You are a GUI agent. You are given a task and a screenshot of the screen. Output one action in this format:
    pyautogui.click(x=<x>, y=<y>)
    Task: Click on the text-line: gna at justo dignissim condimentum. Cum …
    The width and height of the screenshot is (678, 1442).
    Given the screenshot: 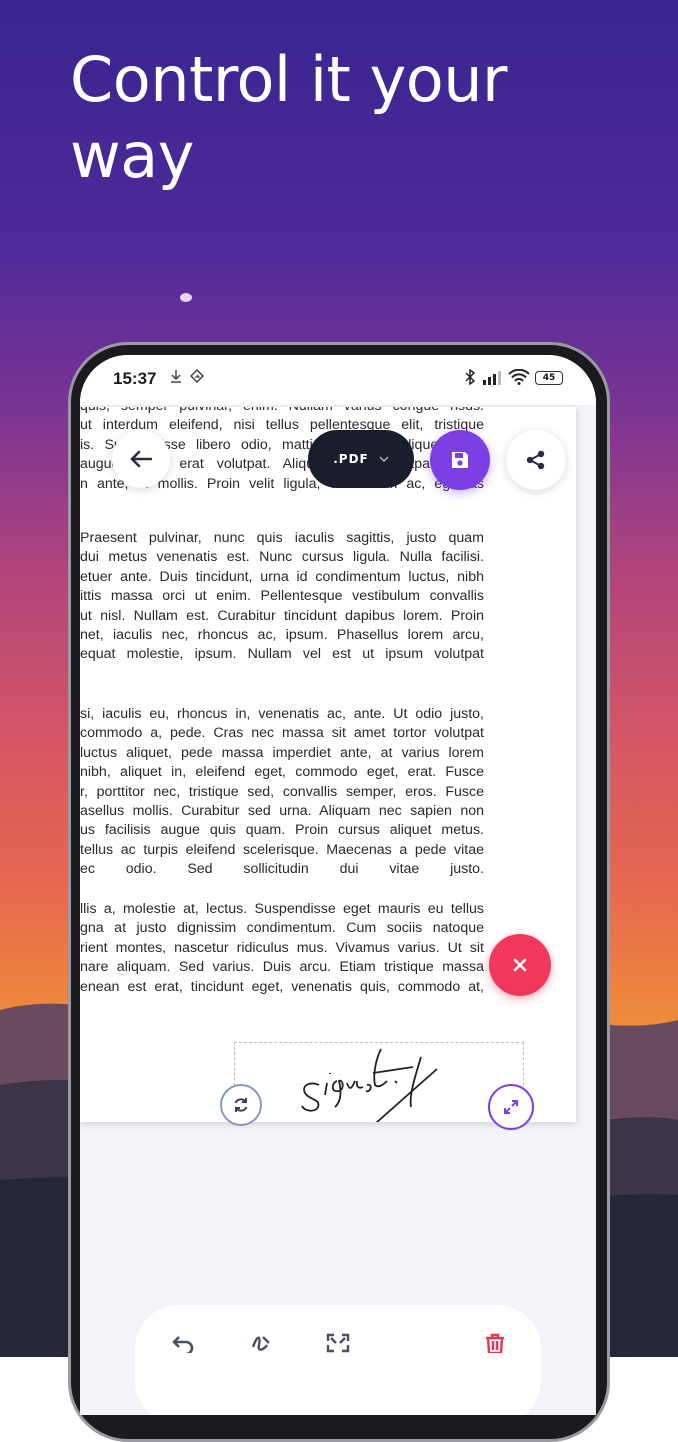 What is the action you would take?
    pyautogui.click(x=282, y=928)
    